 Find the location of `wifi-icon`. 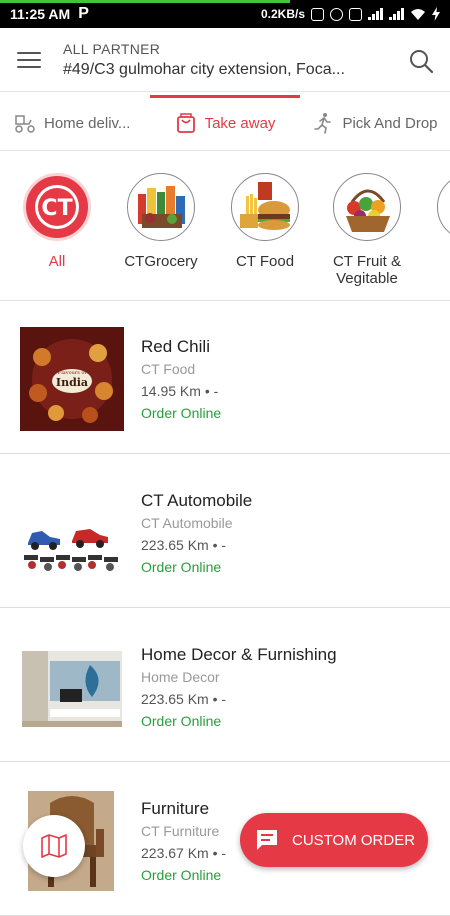

wifi-icon is located at coordinates (418, 14).